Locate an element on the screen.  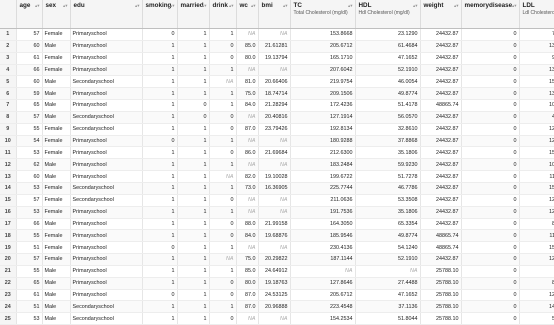
table-cell-bmi: 20.40816 is located at coordinates (274, 117).